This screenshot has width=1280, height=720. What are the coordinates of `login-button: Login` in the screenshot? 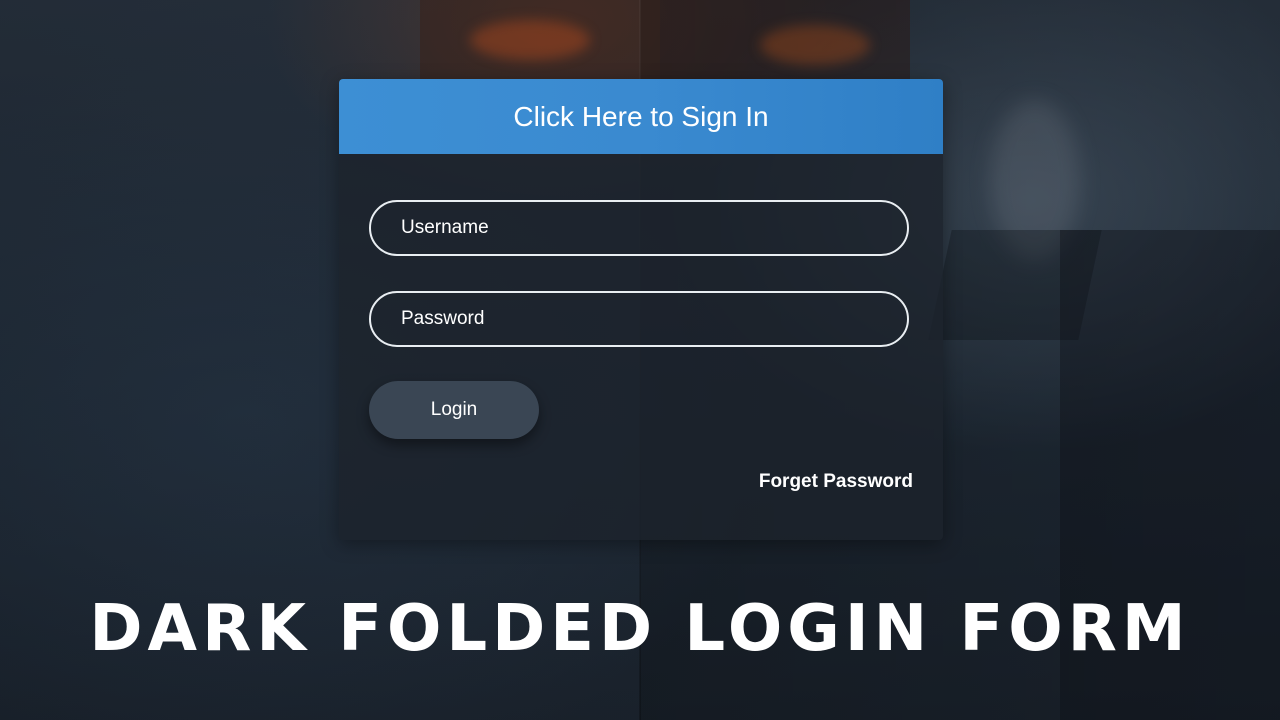 It's located at (454, 410).